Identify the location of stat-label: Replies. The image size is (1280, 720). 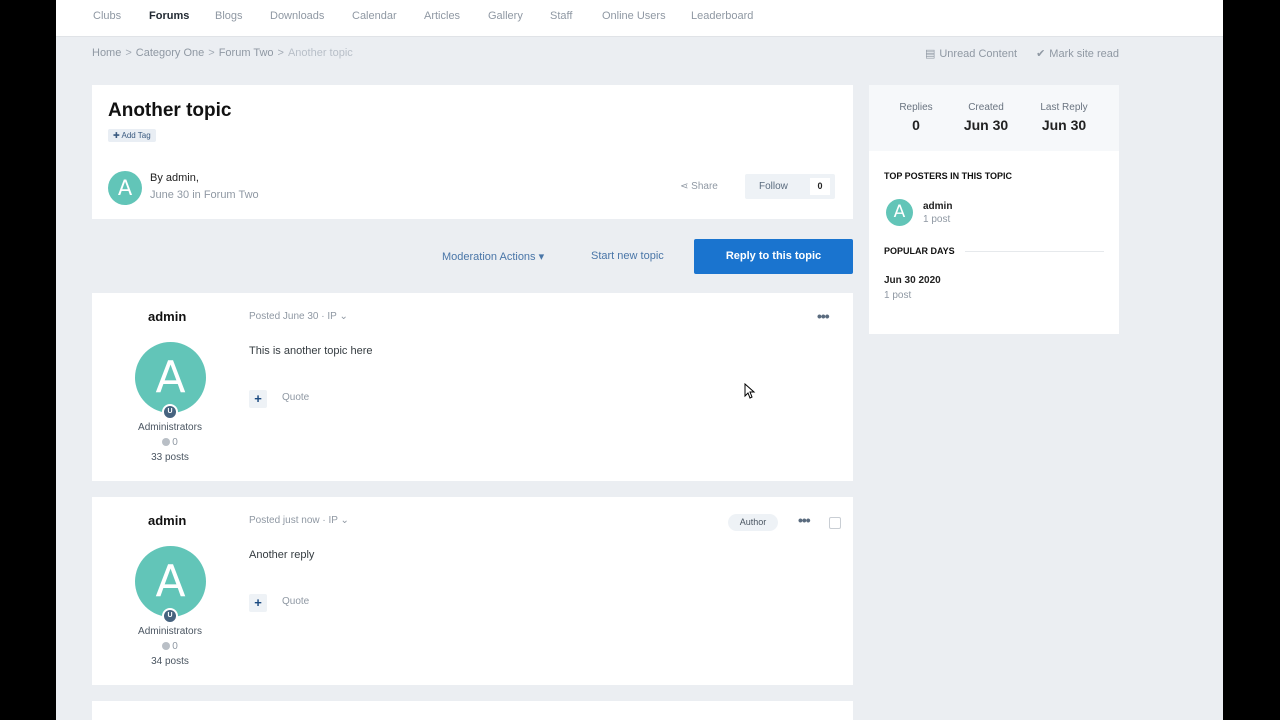
(916, 107).